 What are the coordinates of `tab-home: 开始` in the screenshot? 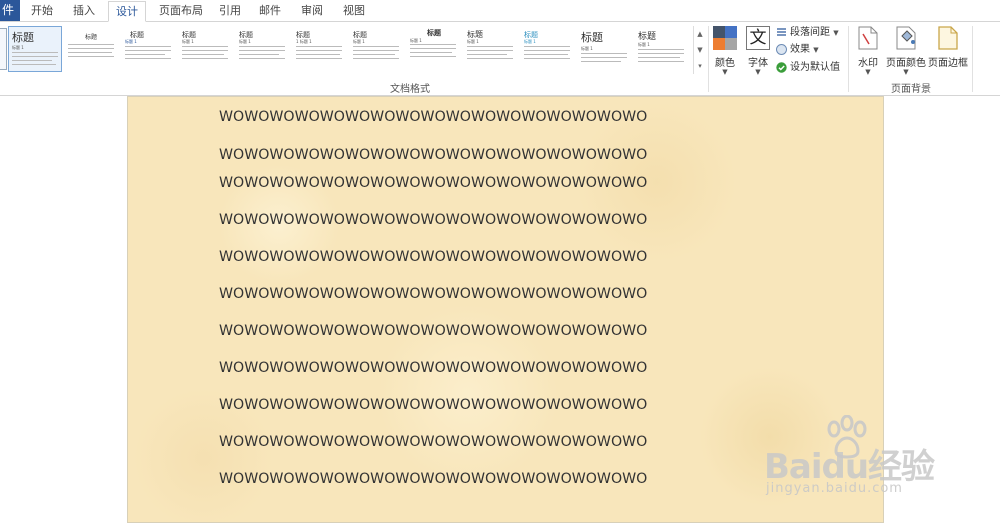 It's located at (42, 10).